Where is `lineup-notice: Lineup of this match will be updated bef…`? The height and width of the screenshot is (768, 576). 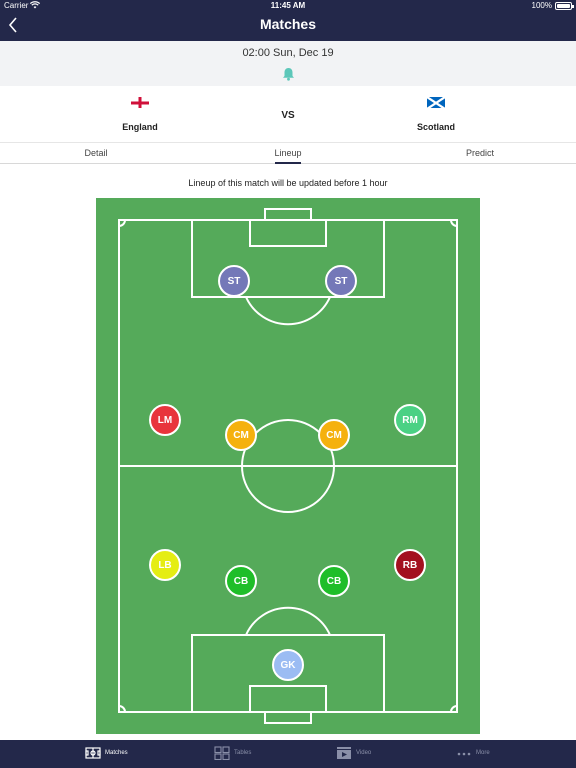
lineup-notice: Lineup of this match will be updated bef… is located at coordinates (288, 183).